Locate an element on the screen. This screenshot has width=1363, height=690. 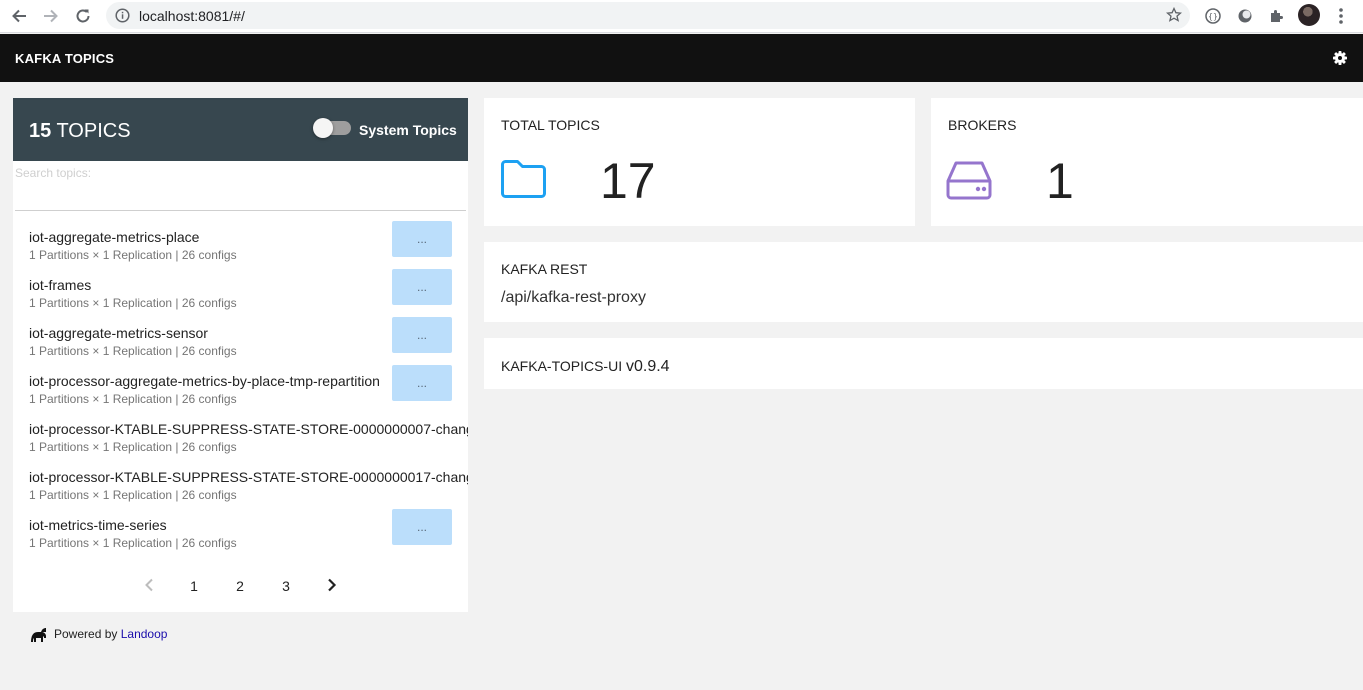
topic-name: iot-aggregate-metrics-sensor is located at coordinates (118, 333).